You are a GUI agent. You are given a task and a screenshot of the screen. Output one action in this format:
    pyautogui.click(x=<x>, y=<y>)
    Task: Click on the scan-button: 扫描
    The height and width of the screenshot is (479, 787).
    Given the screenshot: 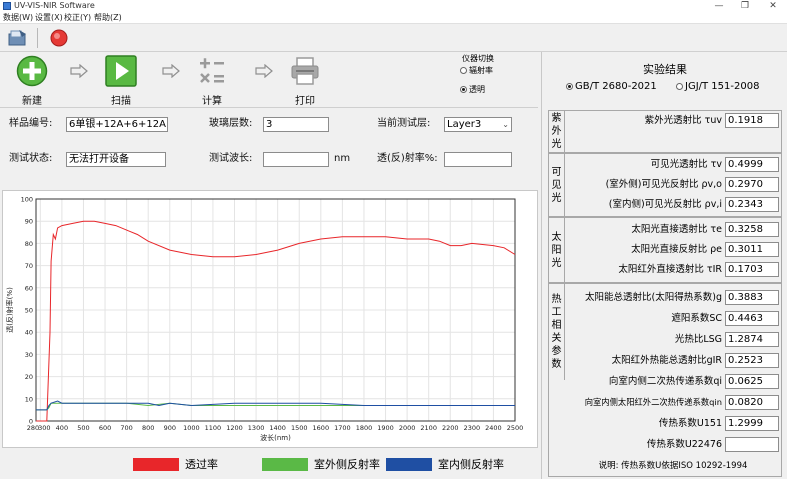 What is the action you would take?
    pyautogui.click(x=121, y=81)
    